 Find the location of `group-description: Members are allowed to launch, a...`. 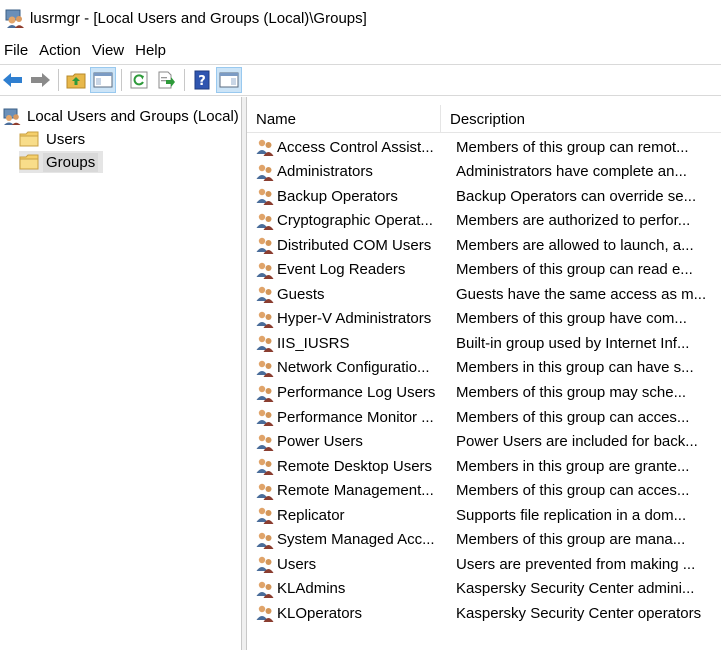

group-description: Members are allowed to launch, a... is located at coordinates (575, 245).